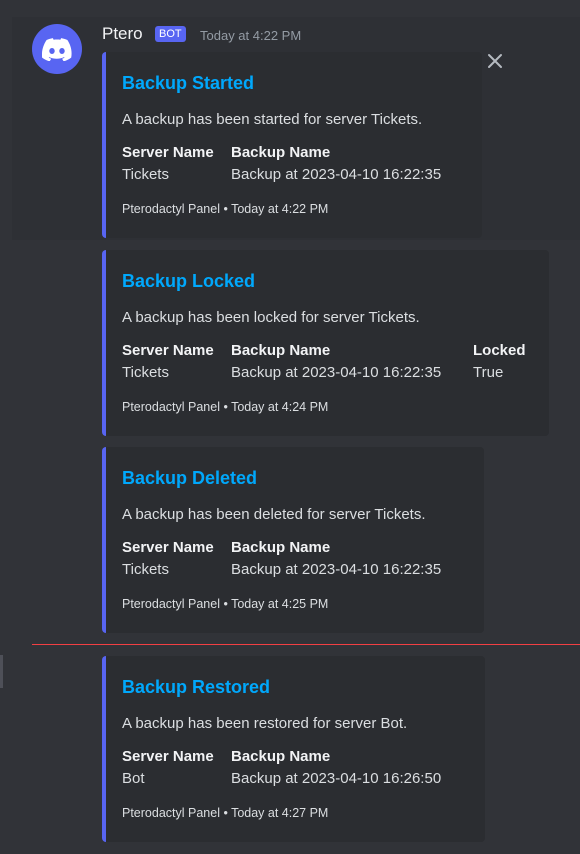  What do you see at coordinates (495, 61) in the screenshot?
I see `close-icon` at bounding box center [495, 61].